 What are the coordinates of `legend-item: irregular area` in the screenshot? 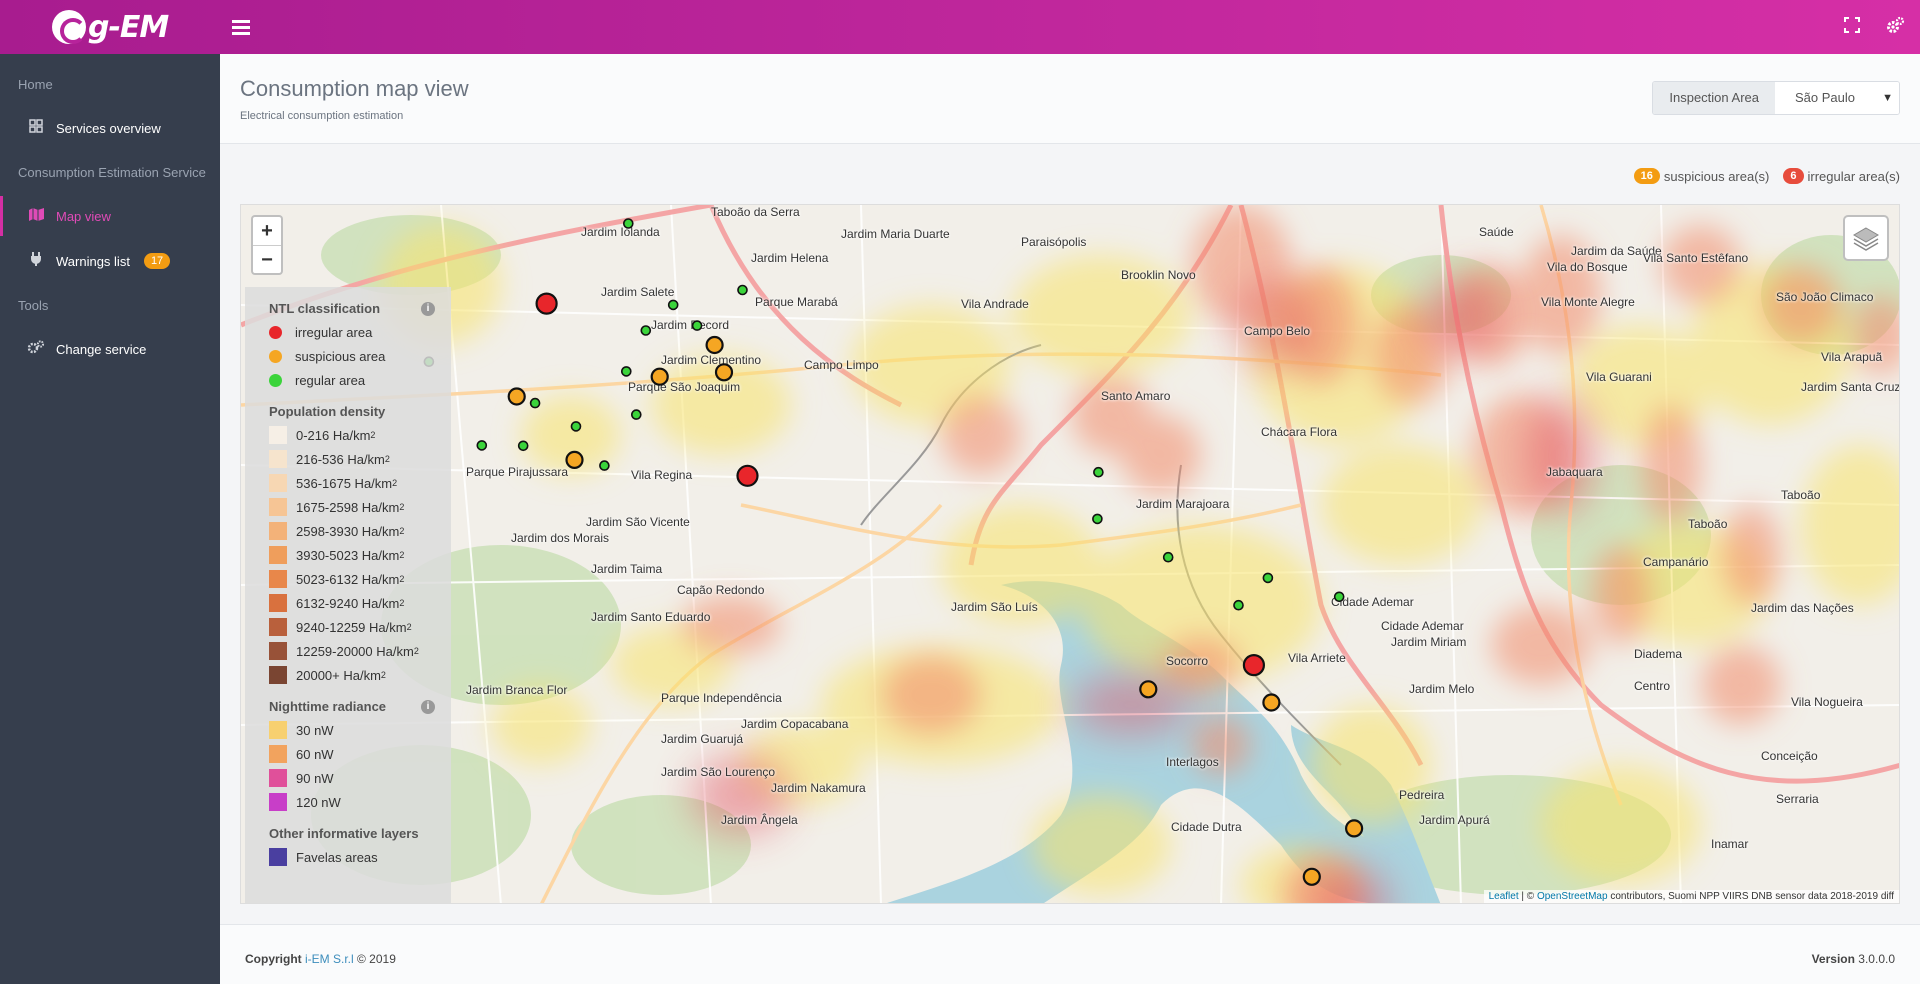 It's located at (360, 332).